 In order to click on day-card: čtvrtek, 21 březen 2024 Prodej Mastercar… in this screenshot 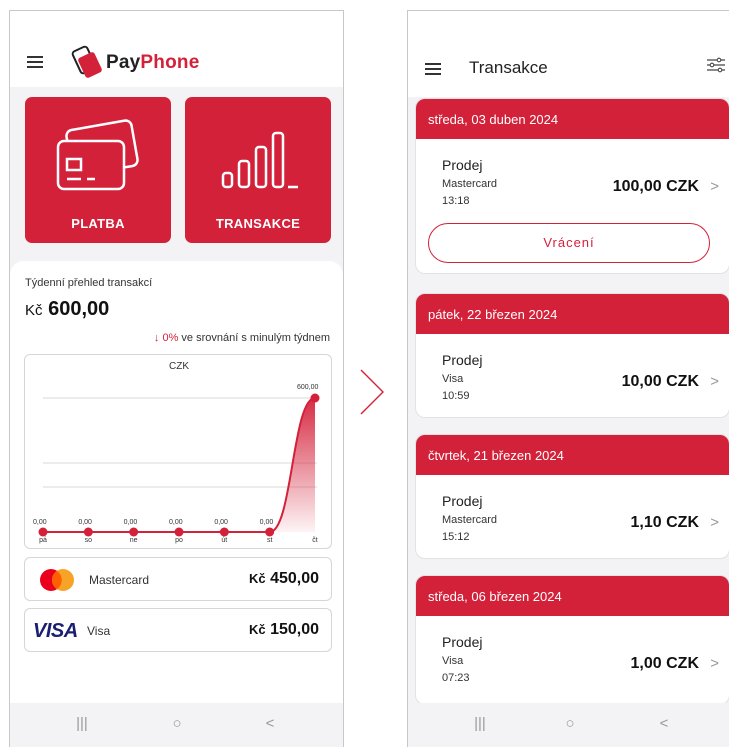, I will do `click(572, 496)`.